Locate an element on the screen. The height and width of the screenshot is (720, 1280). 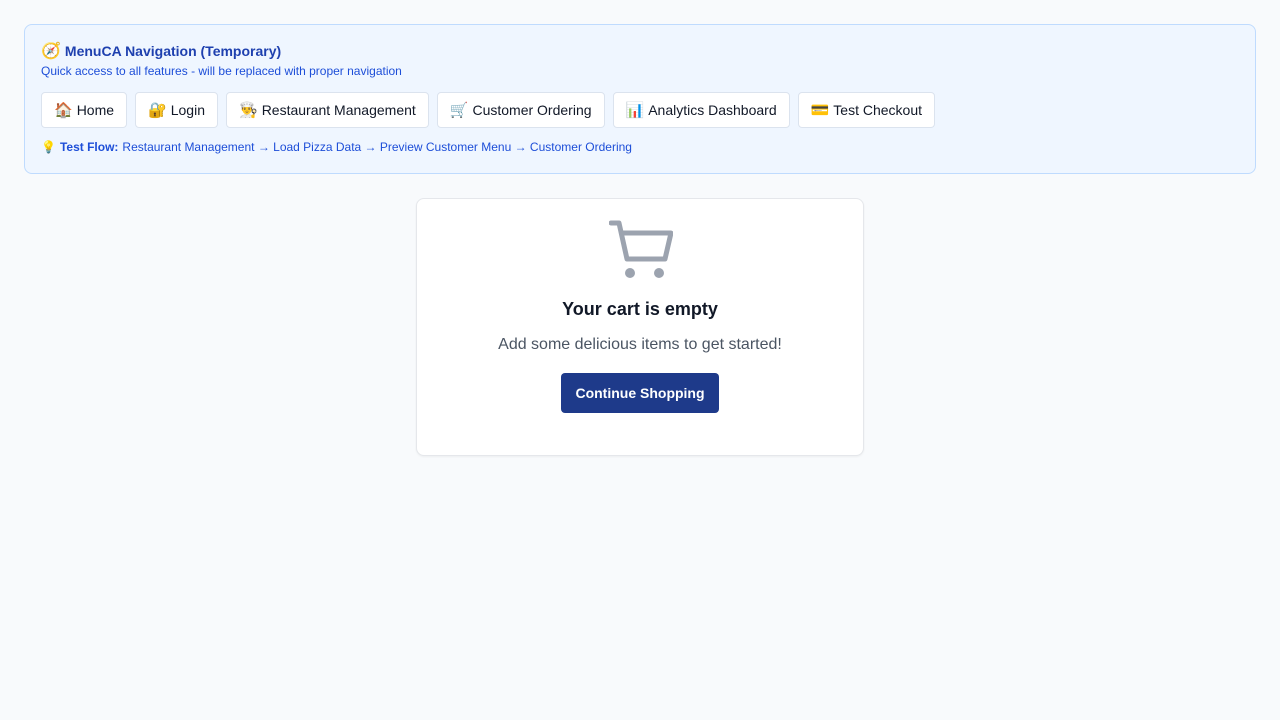
test-flow-label: Test Flow: is located at coordinates (89, 147).